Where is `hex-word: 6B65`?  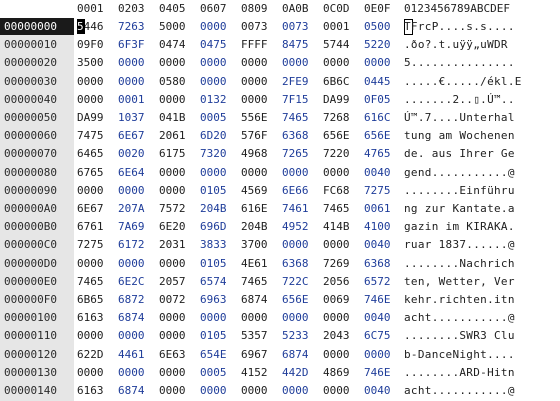
hex-word: 6B65 is located at coordinates (90, 299).